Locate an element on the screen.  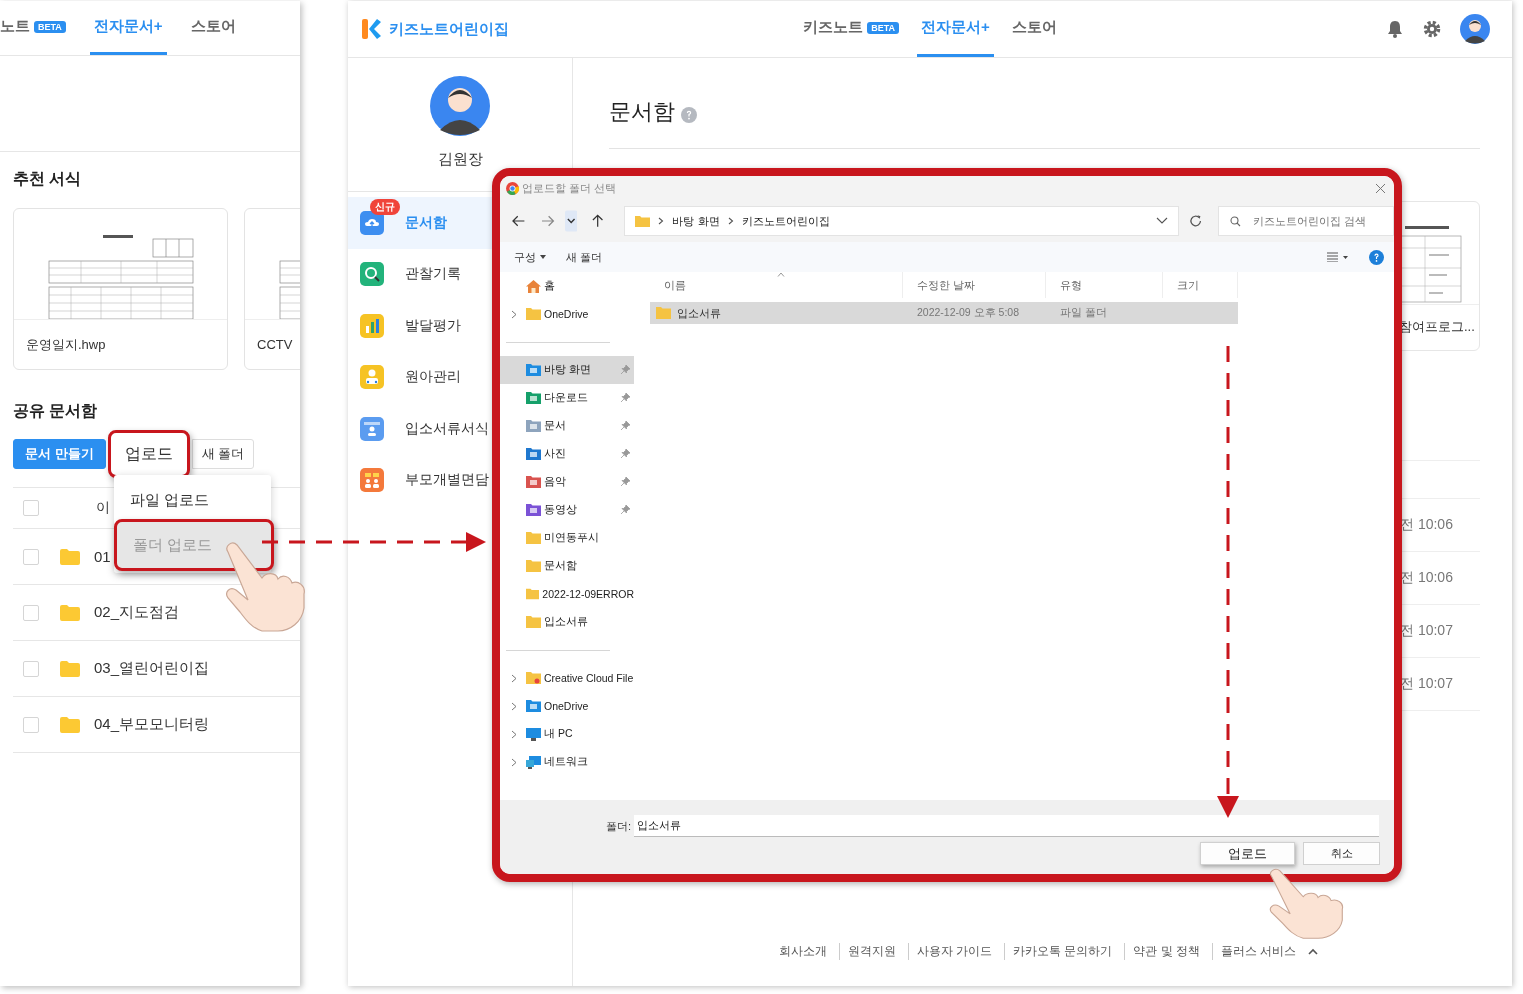
folder-name: 바탕 화면 is located at coordinates (567, 370).